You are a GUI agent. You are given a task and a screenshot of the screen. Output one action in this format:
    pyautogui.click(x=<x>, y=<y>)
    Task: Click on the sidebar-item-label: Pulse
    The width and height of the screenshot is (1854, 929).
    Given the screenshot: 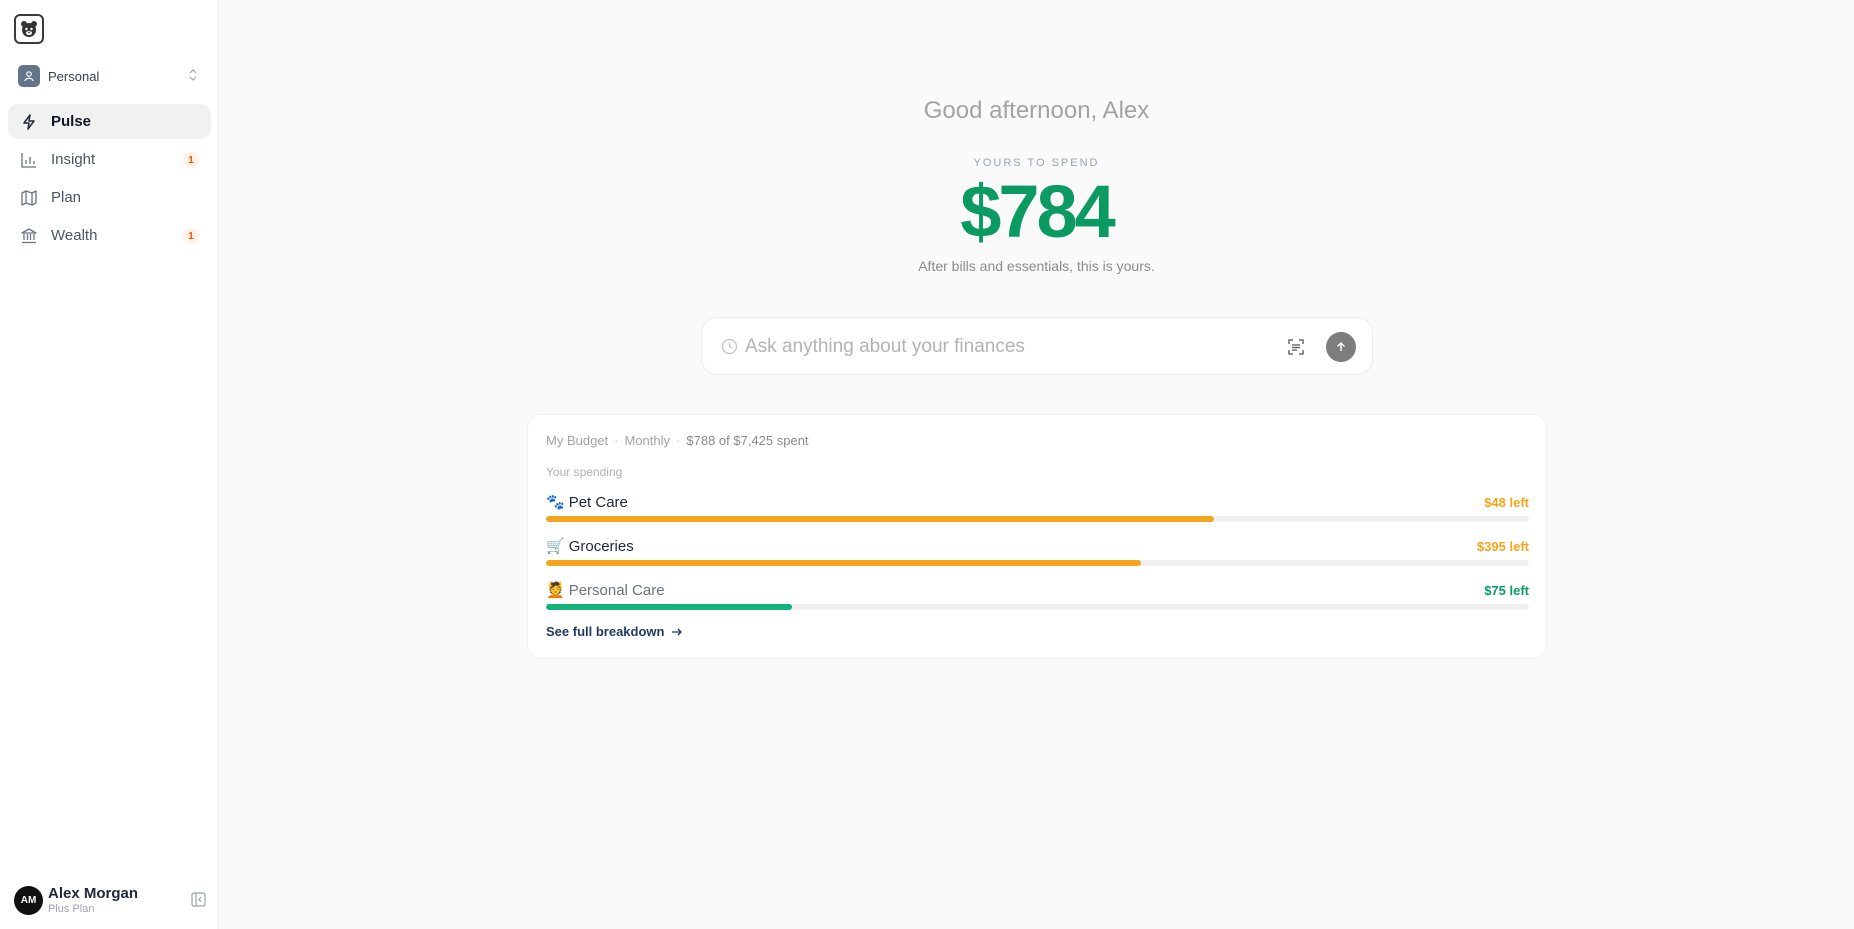 What is the action you would take?
    pyautogui.click(x=71, y=121)
    